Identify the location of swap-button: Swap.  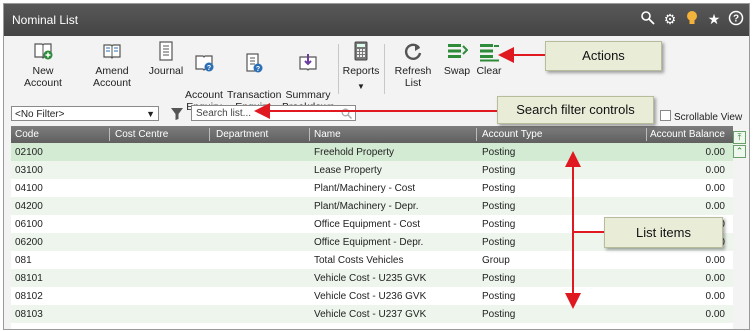
(457, 58).